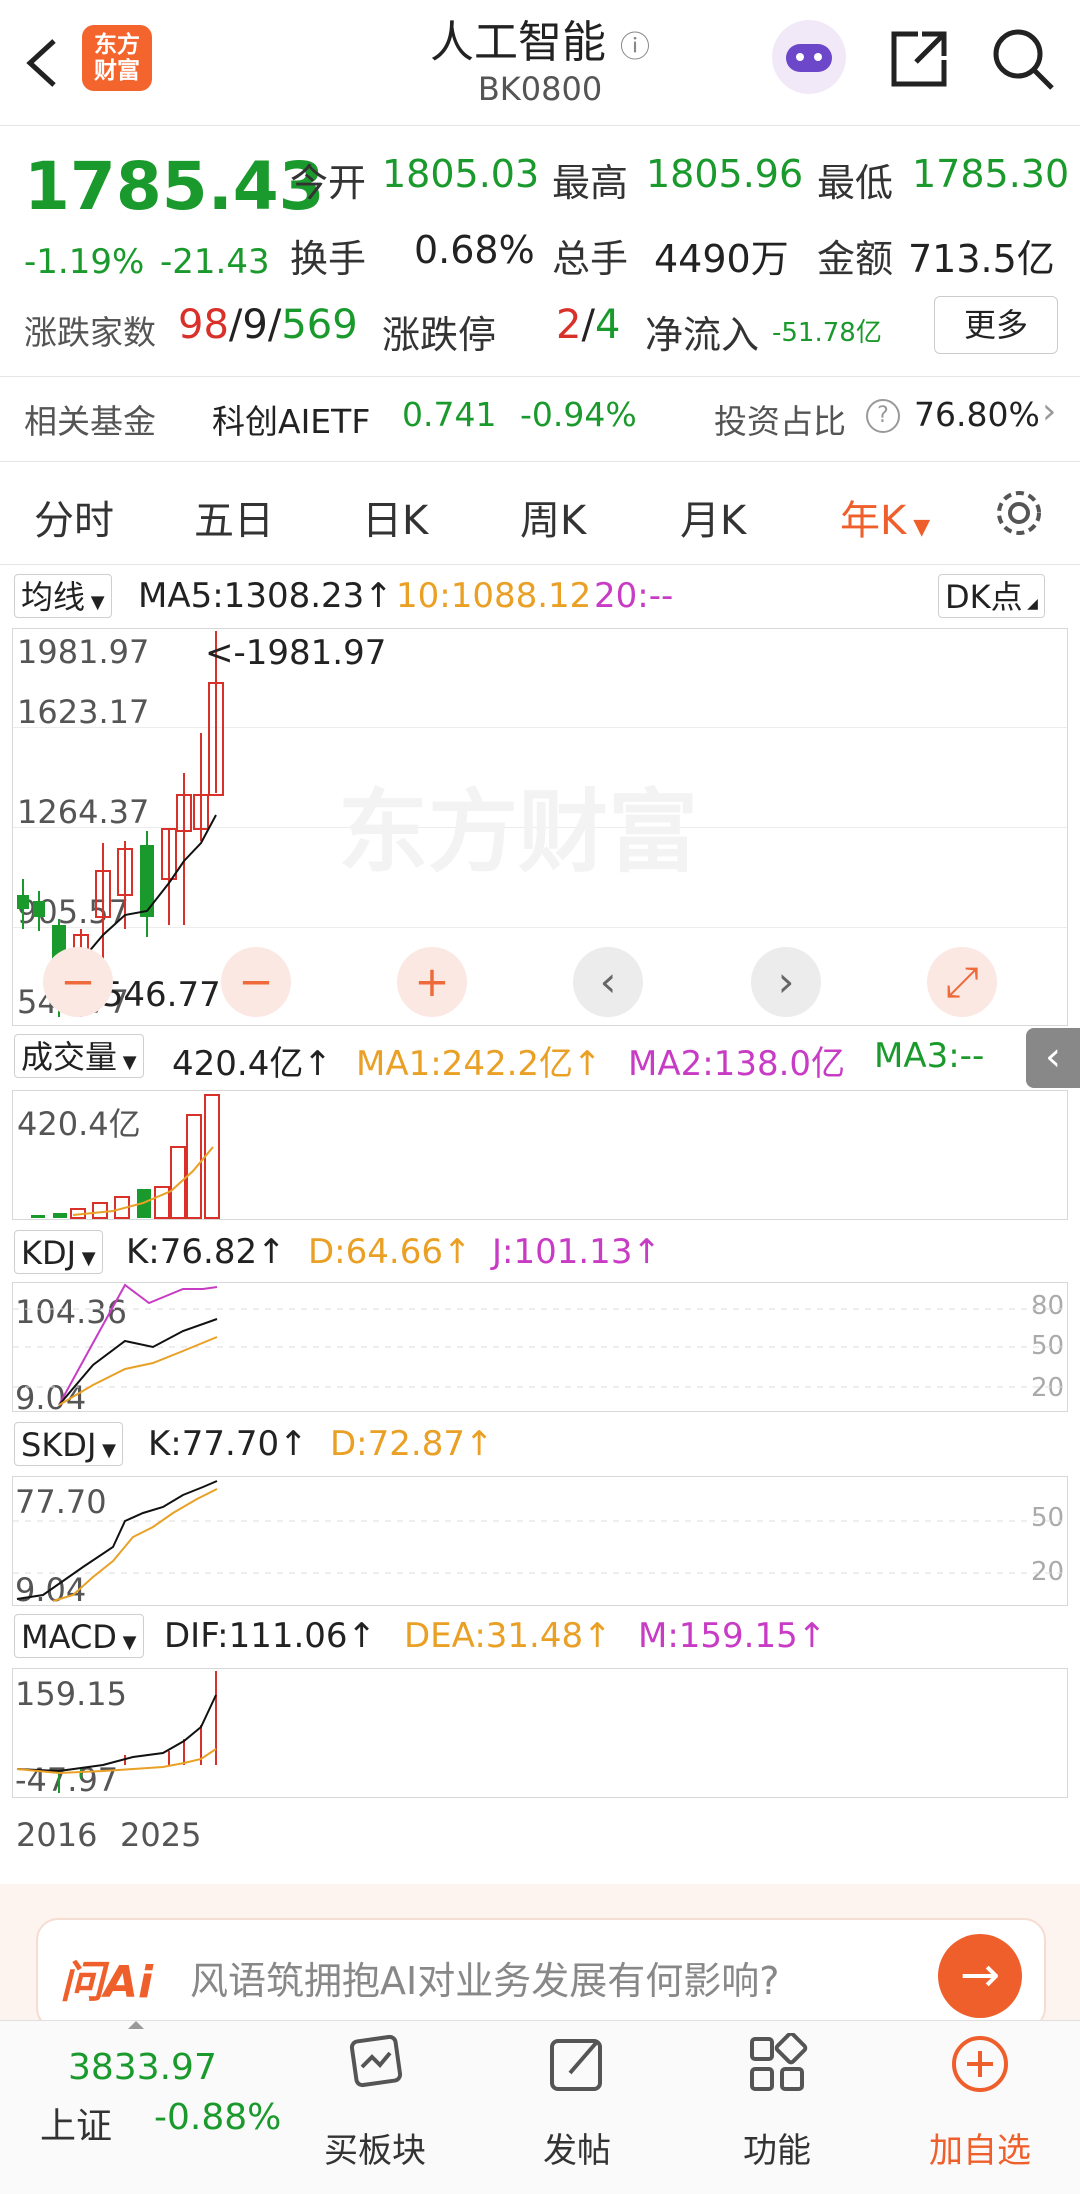  What do you see at coordinates (883, 416) in the screenshot?
I see `help-icon: ?` at bounding box center [883, 416].